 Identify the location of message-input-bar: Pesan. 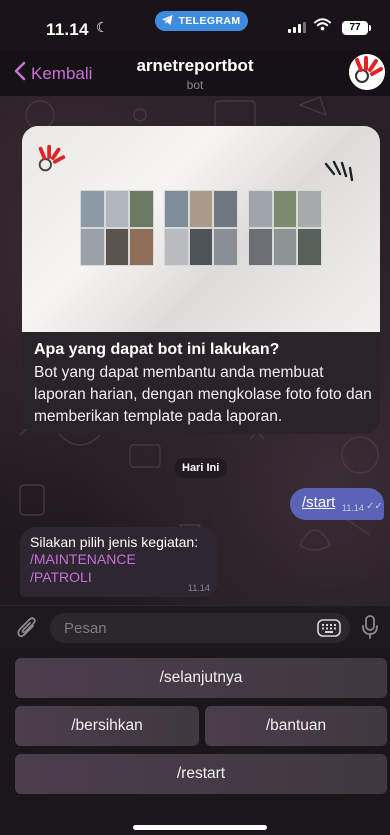
(195, 627).